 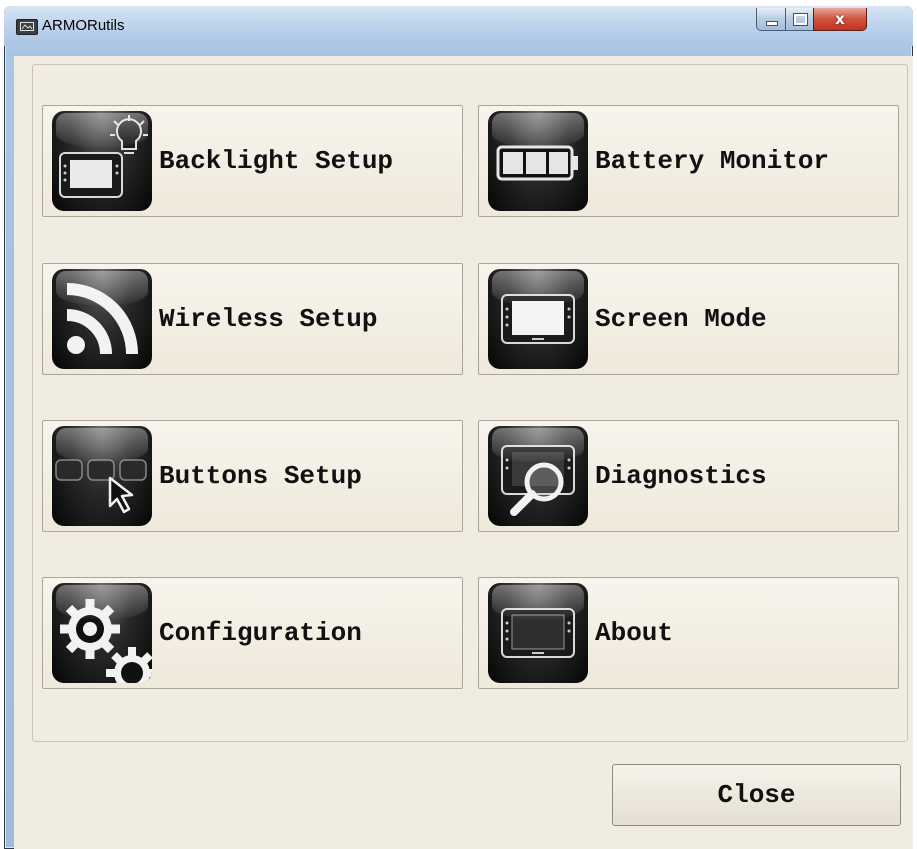 I want to click on tile-label: Configuration, so click(x=260, y=633).